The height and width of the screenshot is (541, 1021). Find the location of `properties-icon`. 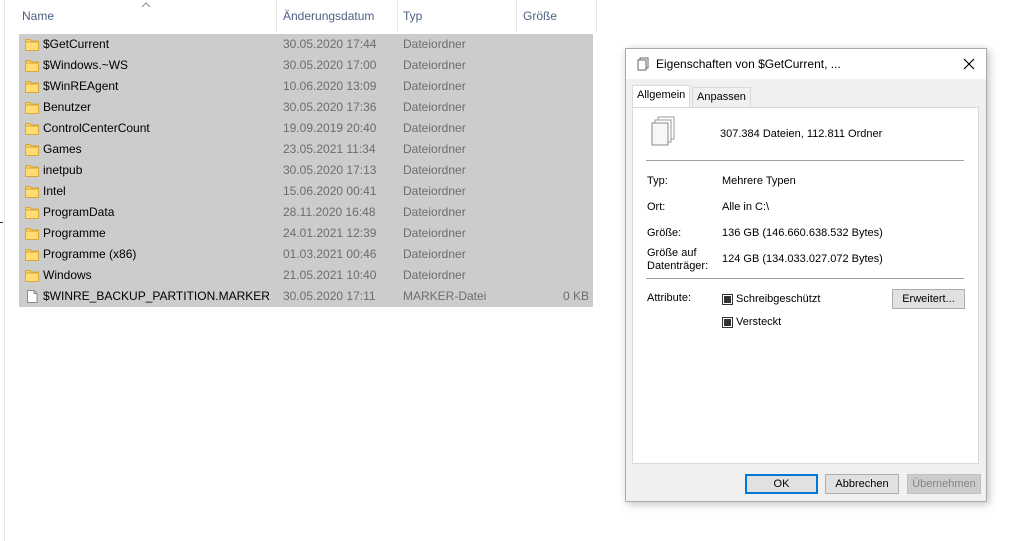

properties-icon is located at coordinates (643, 64).